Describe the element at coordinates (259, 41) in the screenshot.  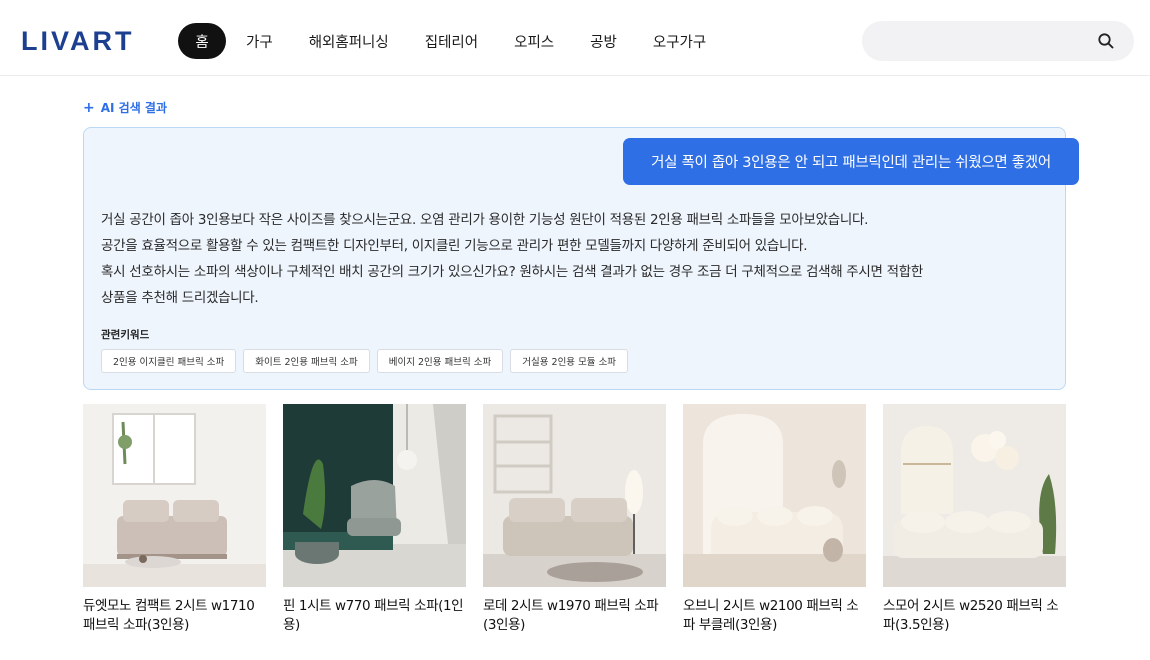
I see `nav-item-furniture: 가구` at that location.